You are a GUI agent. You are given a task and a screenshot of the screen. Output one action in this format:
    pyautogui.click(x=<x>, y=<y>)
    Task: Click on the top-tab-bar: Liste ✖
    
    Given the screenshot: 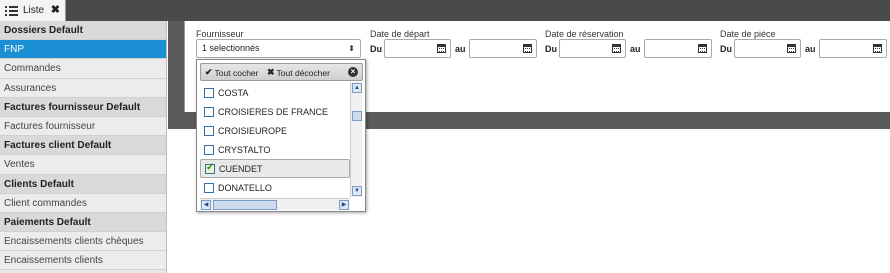 What is the action you would take?
    pyautogui.click(x=445, y=10)
    